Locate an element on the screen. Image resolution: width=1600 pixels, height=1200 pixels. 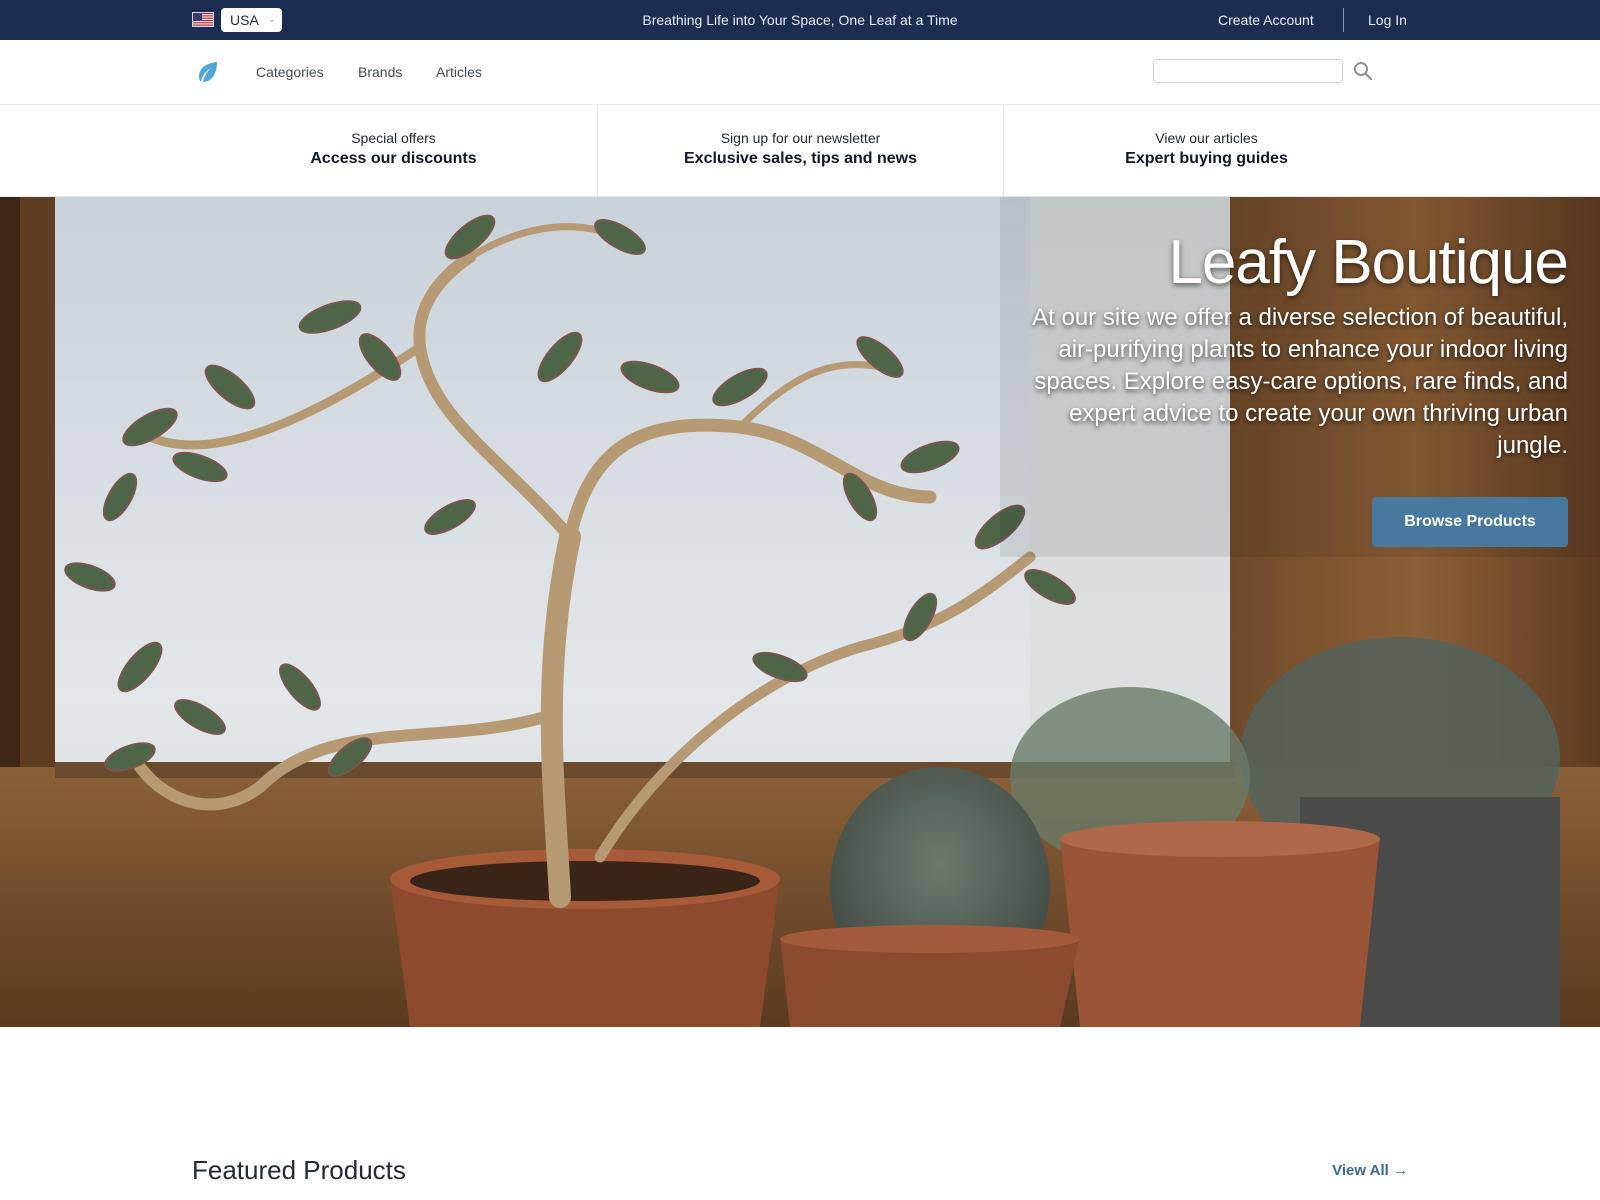
promo-eyebrow: Sign up for our newsletter is located at coordinates (800, 138).